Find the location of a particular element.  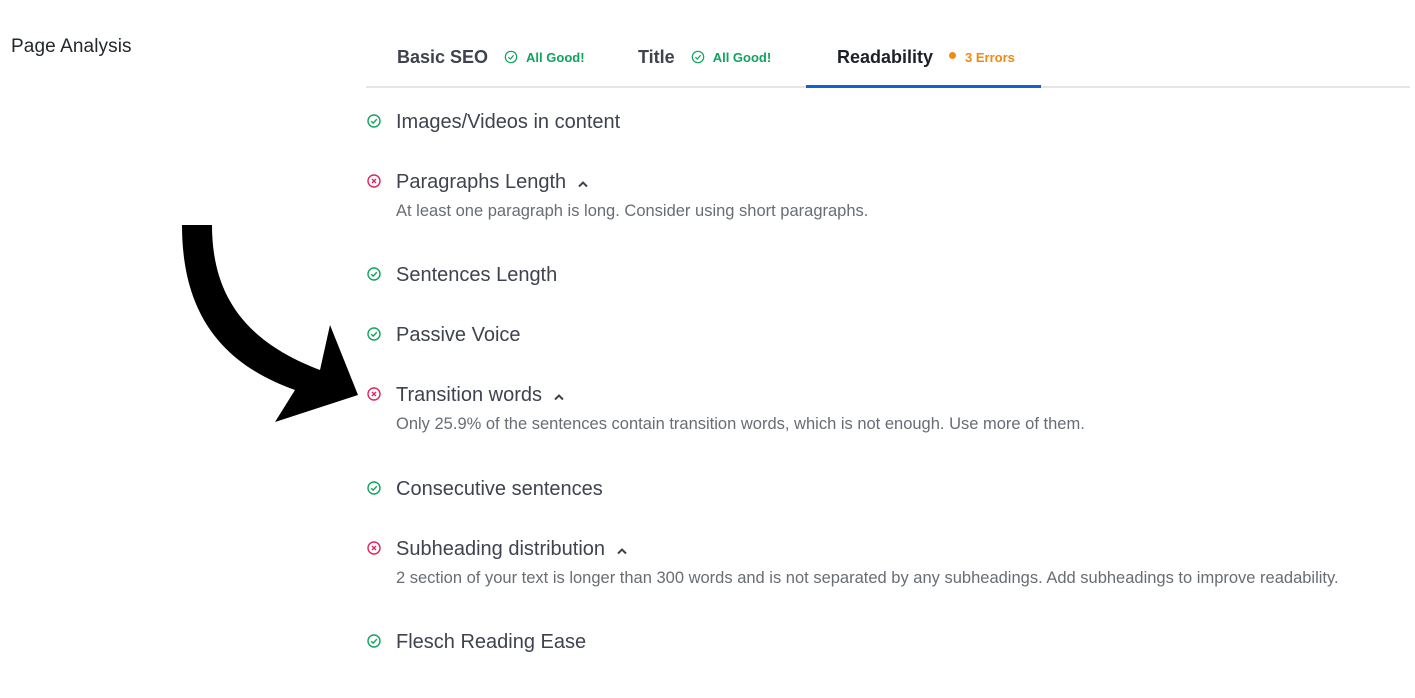

tab-label: Title is located at coordinates (656, 56).